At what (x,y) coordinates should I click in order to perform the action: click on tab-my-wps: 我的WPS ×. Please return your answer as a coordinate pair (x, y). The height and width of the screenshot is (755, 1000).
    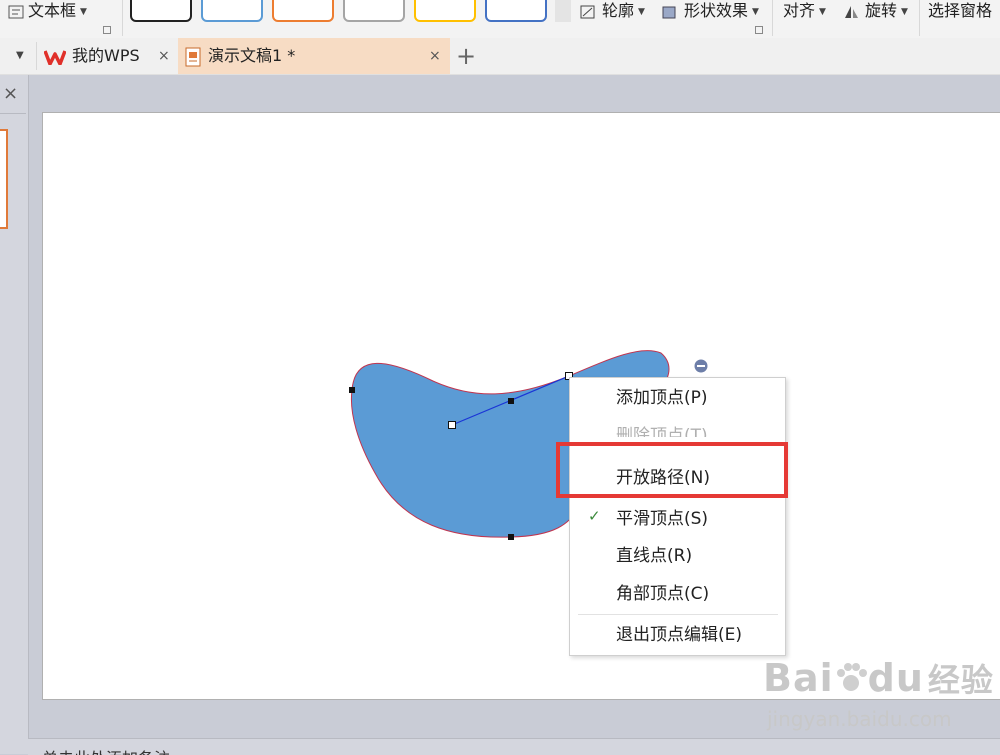
    Looking at the image, I should click on (110, 56).